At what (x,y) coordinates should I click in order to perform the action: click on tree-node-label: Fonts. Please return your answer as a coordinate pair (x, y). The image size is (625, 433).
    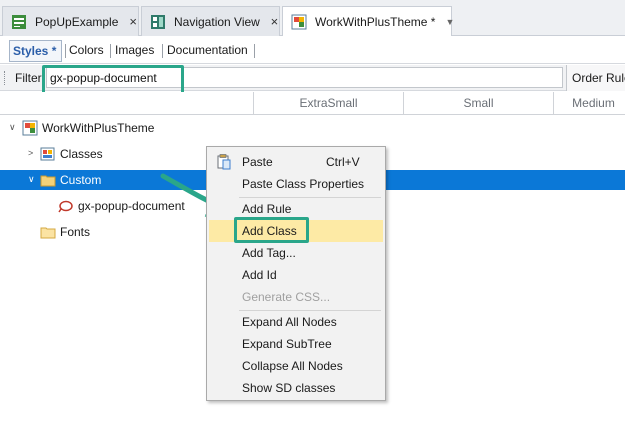
    Looking at the image, I should click on (75, 232).